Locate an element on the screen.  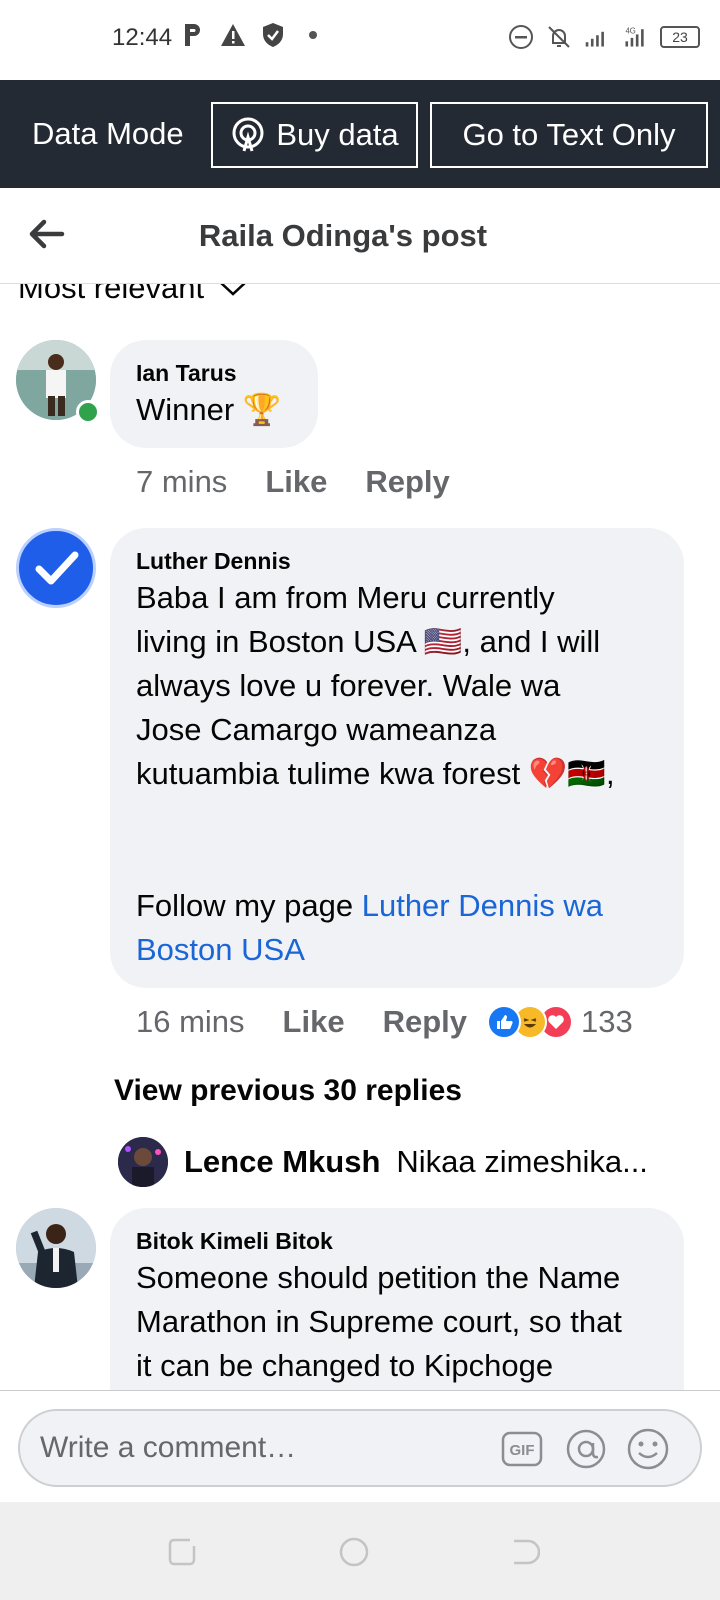
like-reaction-icon is located at coordinates (504, 1022).